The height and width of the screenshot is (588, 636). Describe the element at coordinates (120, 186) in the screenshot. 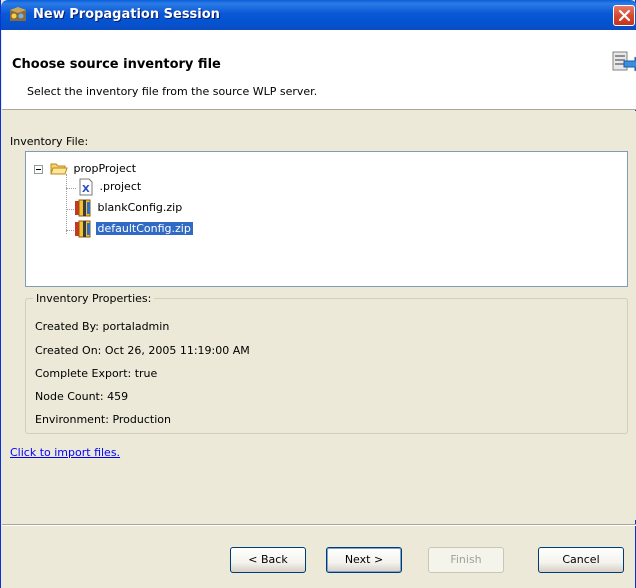

I see `tree-item-label: .project` at that location.